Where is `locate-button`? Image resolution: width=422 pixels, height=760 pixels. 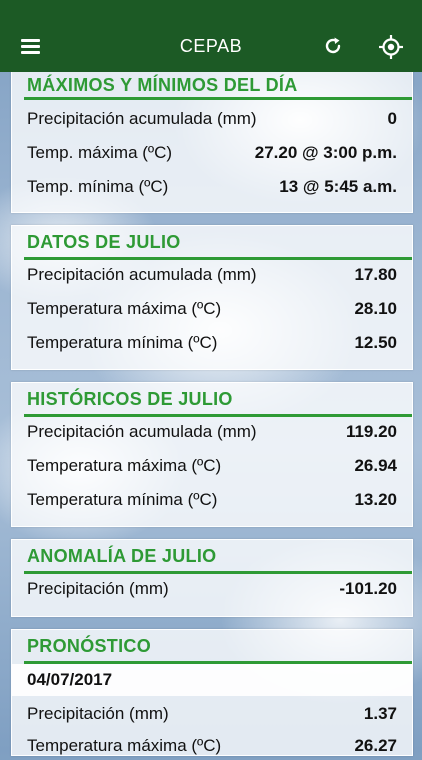
locate-button is located at coordinates (391, 47).